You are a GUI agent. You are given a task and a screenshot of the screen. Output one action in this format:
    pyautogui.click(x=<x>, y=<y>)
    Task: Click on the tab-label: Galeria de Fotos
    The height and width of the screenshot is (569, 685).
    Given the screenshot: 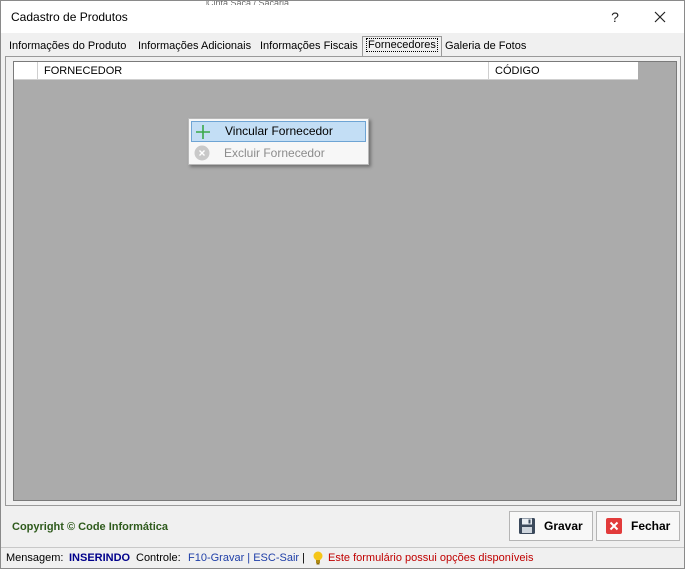 What is the action you would take?
    pyautogui.click(x=486, y=46)
    